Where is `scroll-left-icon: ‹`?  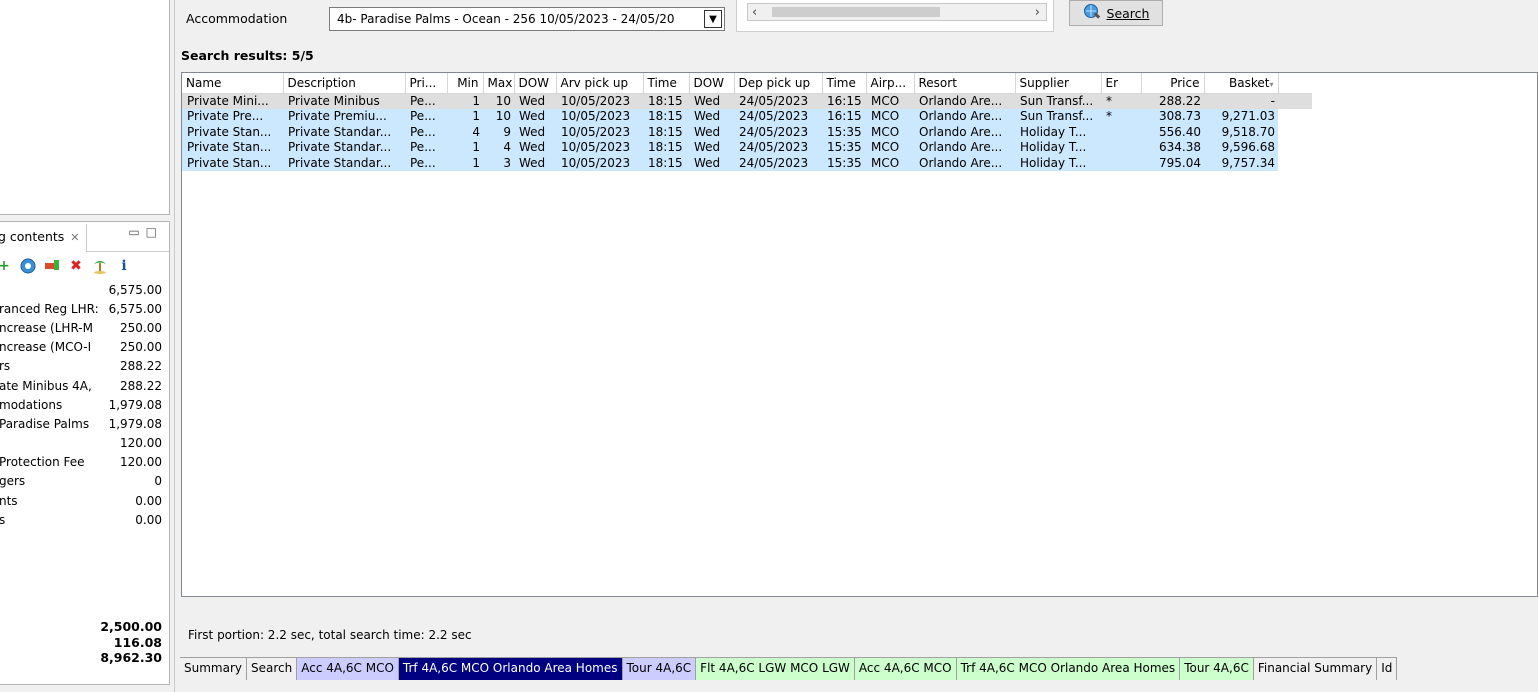
scroll-left-icon: ‹ is located at coordinates (754, 12).